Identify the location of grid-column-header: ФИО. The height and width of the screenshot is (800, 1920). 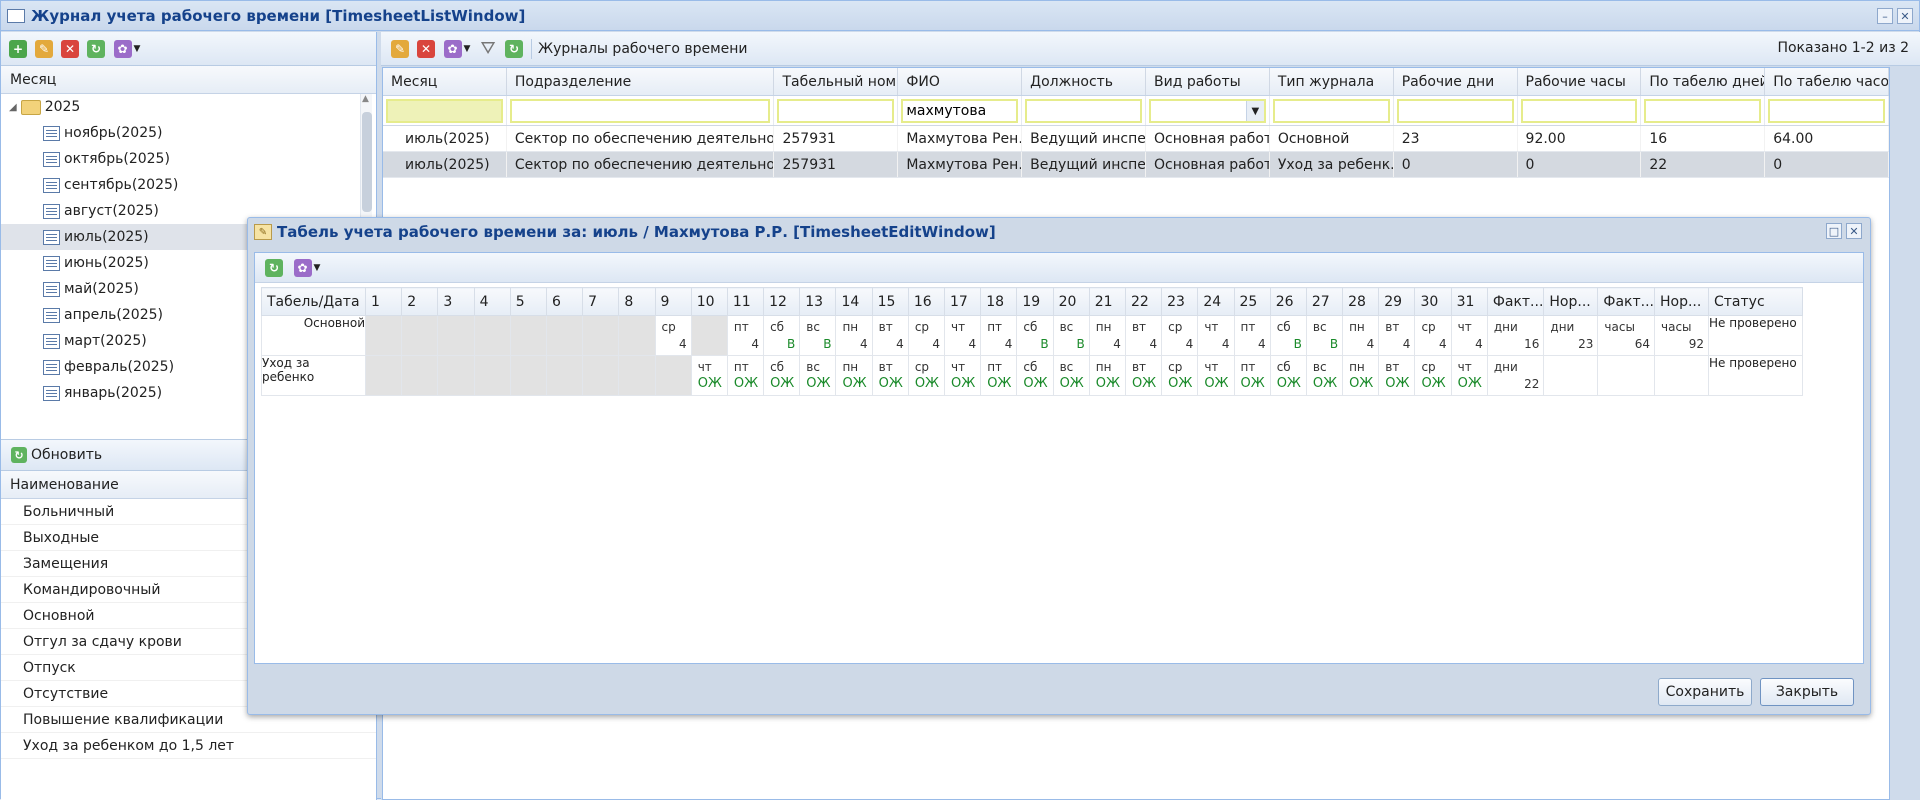
(960, 81).